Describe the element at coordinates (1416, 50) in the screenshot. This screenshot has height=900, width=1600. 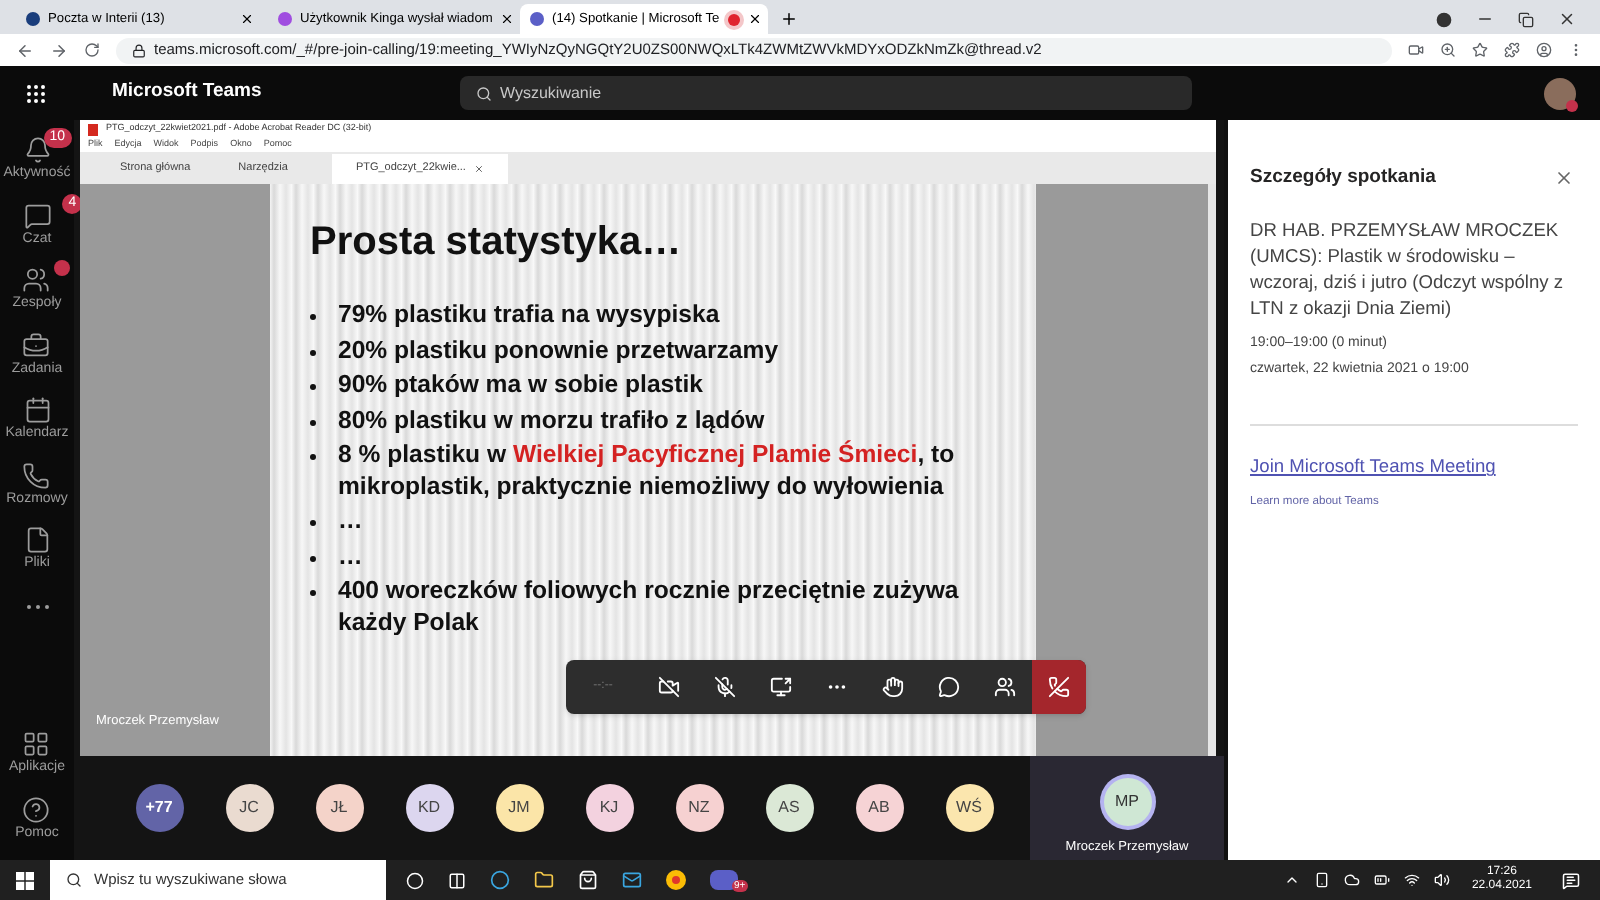
I see `camera-icon` at that location.